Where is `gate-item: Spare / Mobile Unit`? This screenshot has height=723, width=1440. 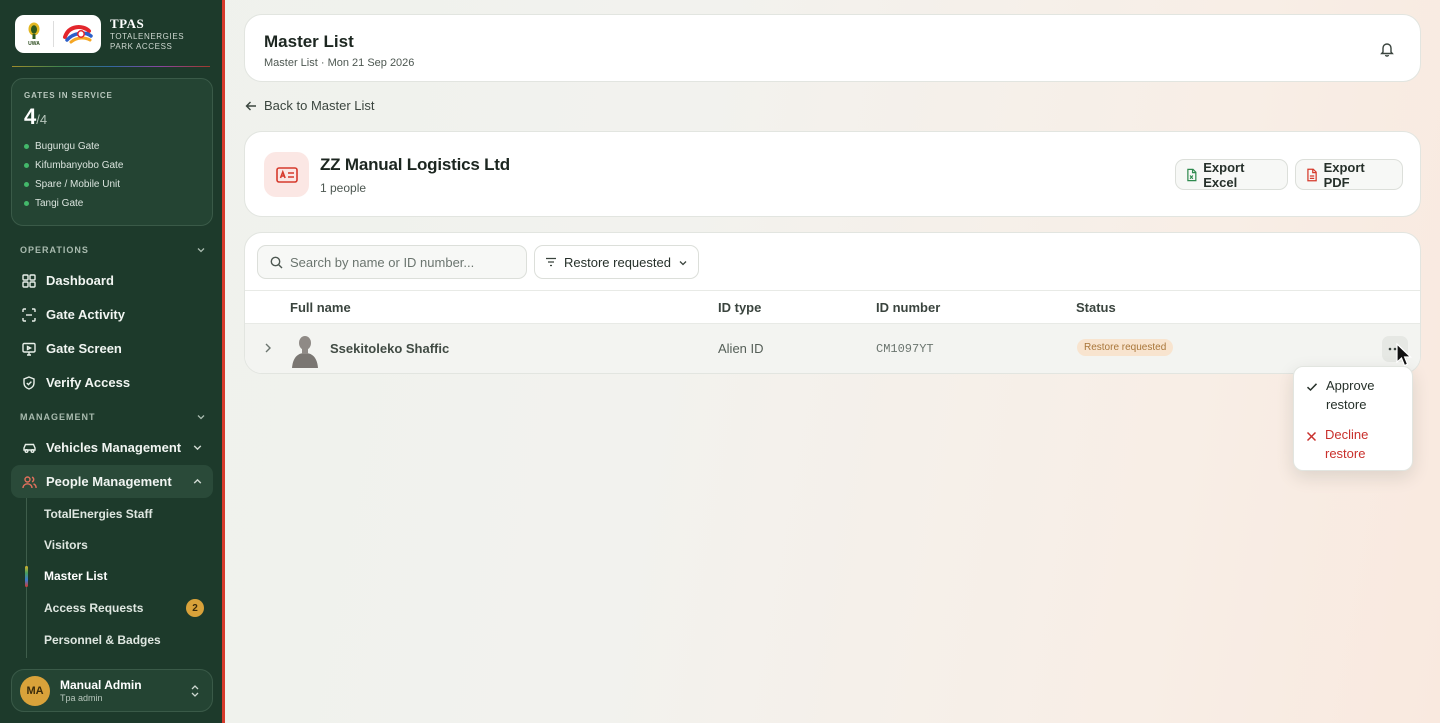
gate-item: Spare / Mobile Unit is located at coordinates (112, 184).